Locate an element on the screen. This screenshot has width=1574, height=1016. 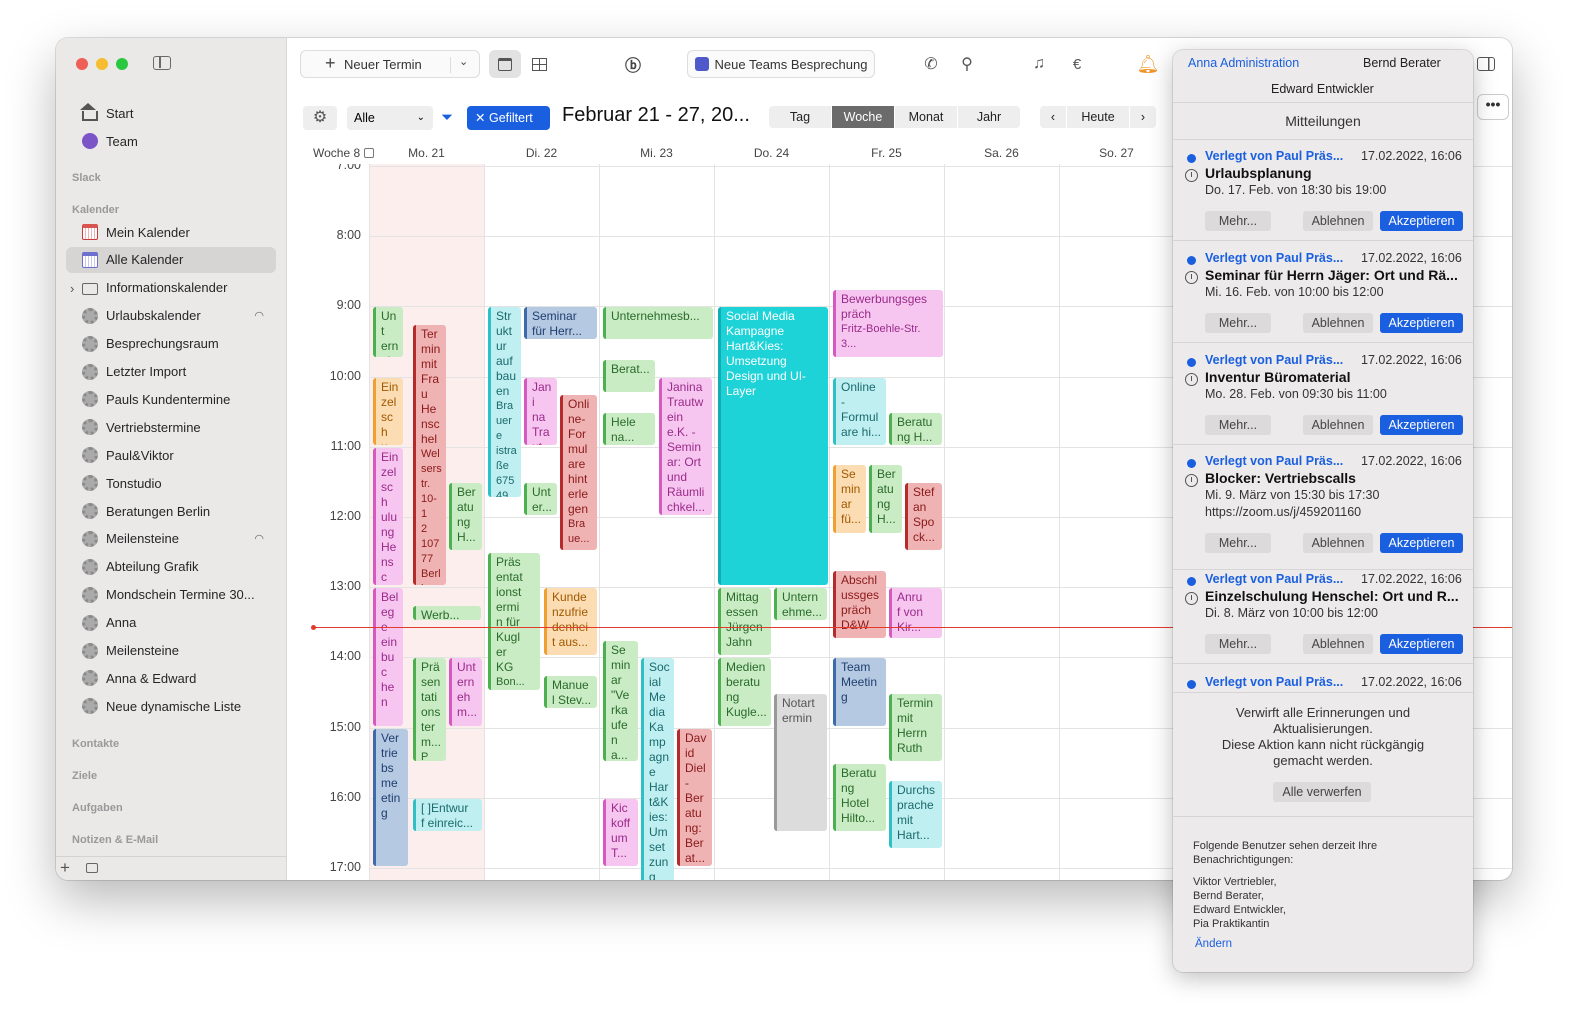
today-button: Heute is located at coordinates (1098, 117).